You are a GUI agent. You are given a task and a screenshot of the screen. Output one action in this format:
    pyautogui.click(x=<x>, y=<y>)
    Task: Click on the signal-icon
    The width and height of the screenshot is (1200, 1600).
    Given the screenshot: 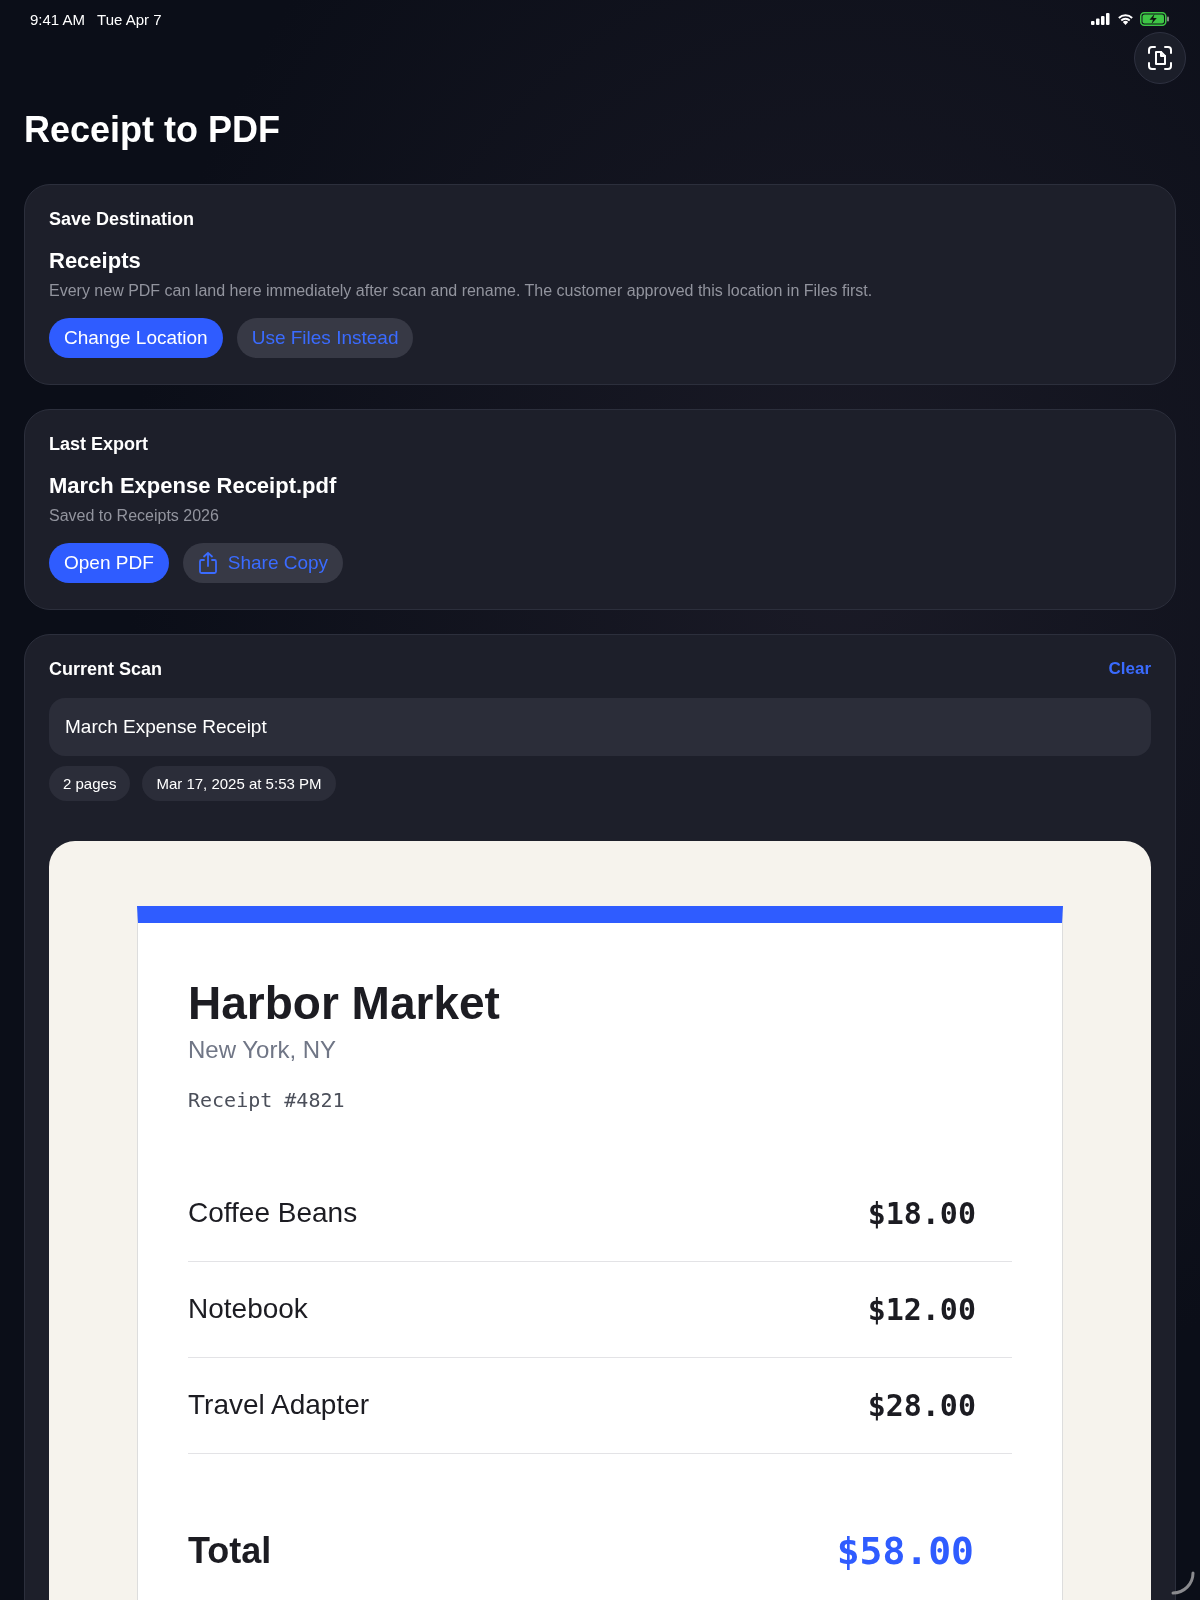 What is the action you would take?
    pyautogui.click(x=1101, y=19)
    